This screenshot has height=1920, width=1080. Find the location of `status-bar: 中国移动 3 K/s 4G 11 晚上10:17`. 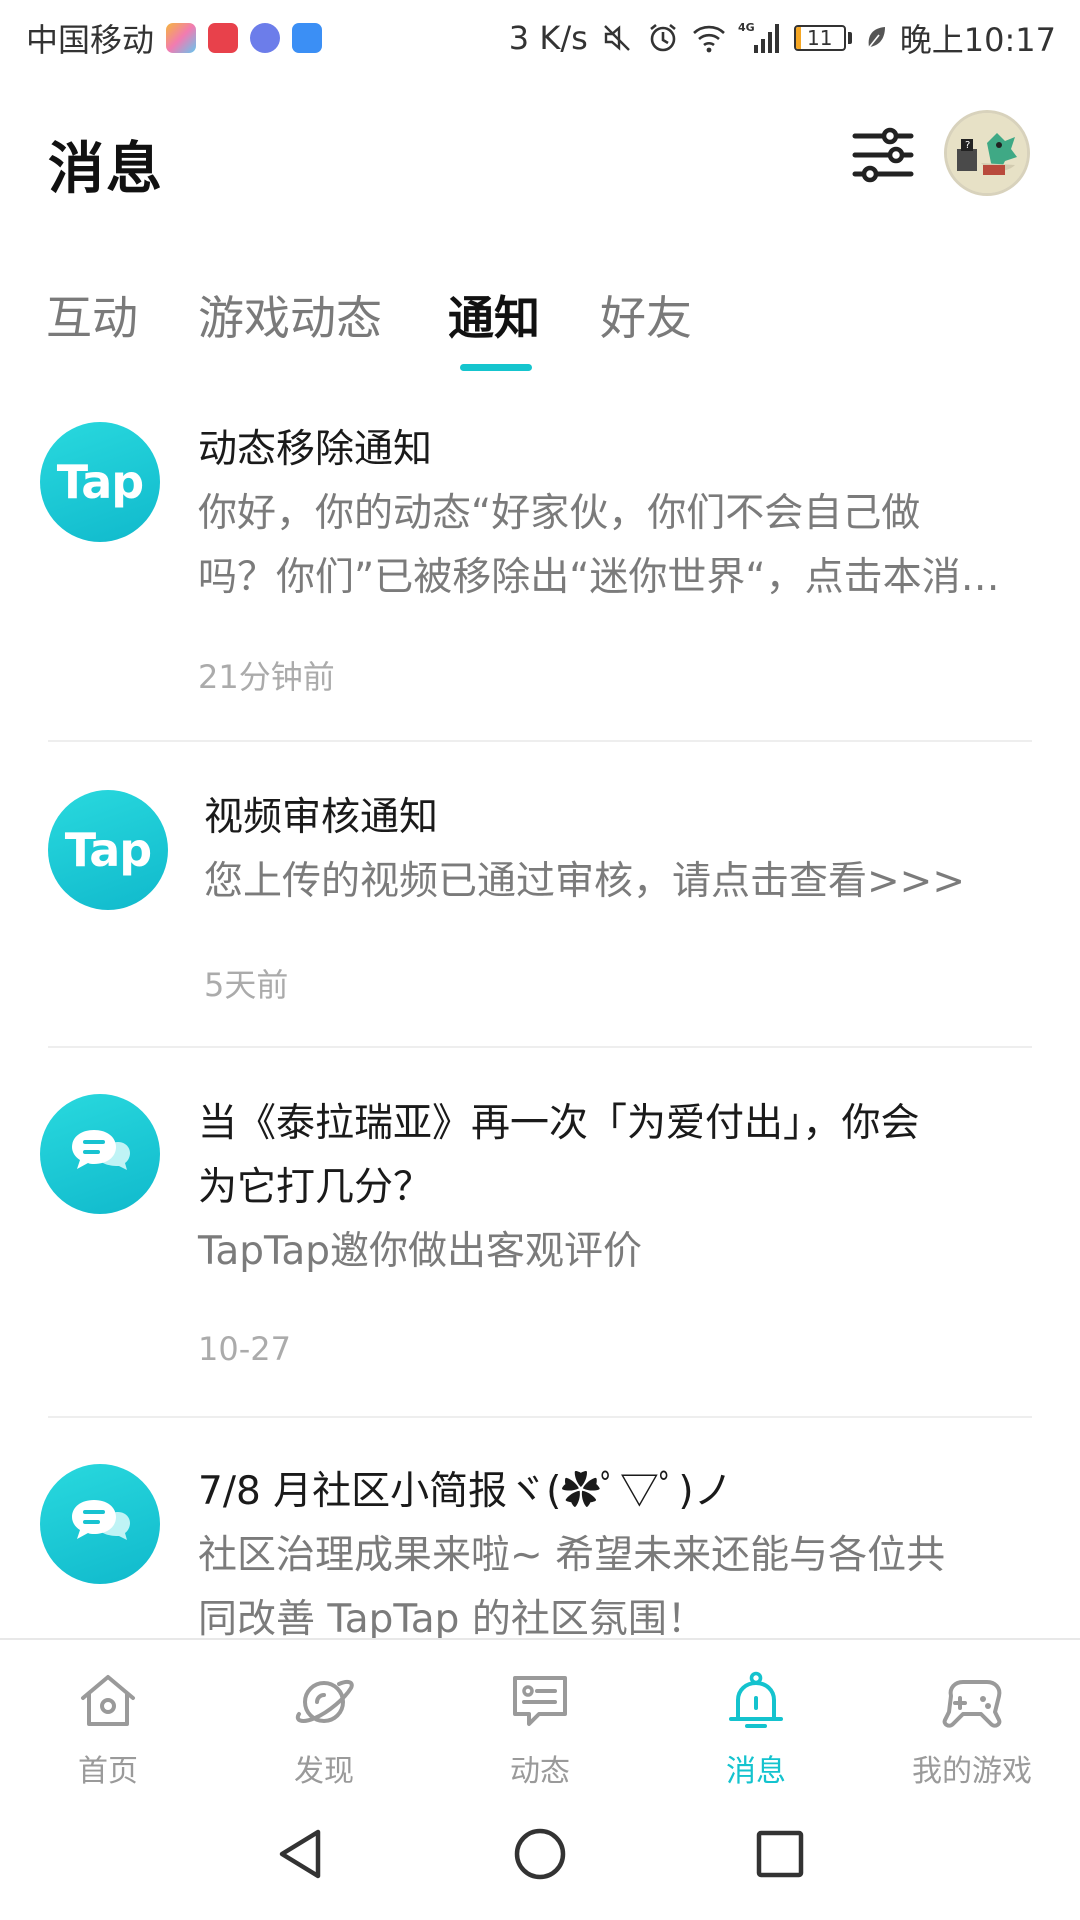

status-bar: 中国移动 3 K/s 4G 11 晚上10:17 is located at coordinates (540, 38).